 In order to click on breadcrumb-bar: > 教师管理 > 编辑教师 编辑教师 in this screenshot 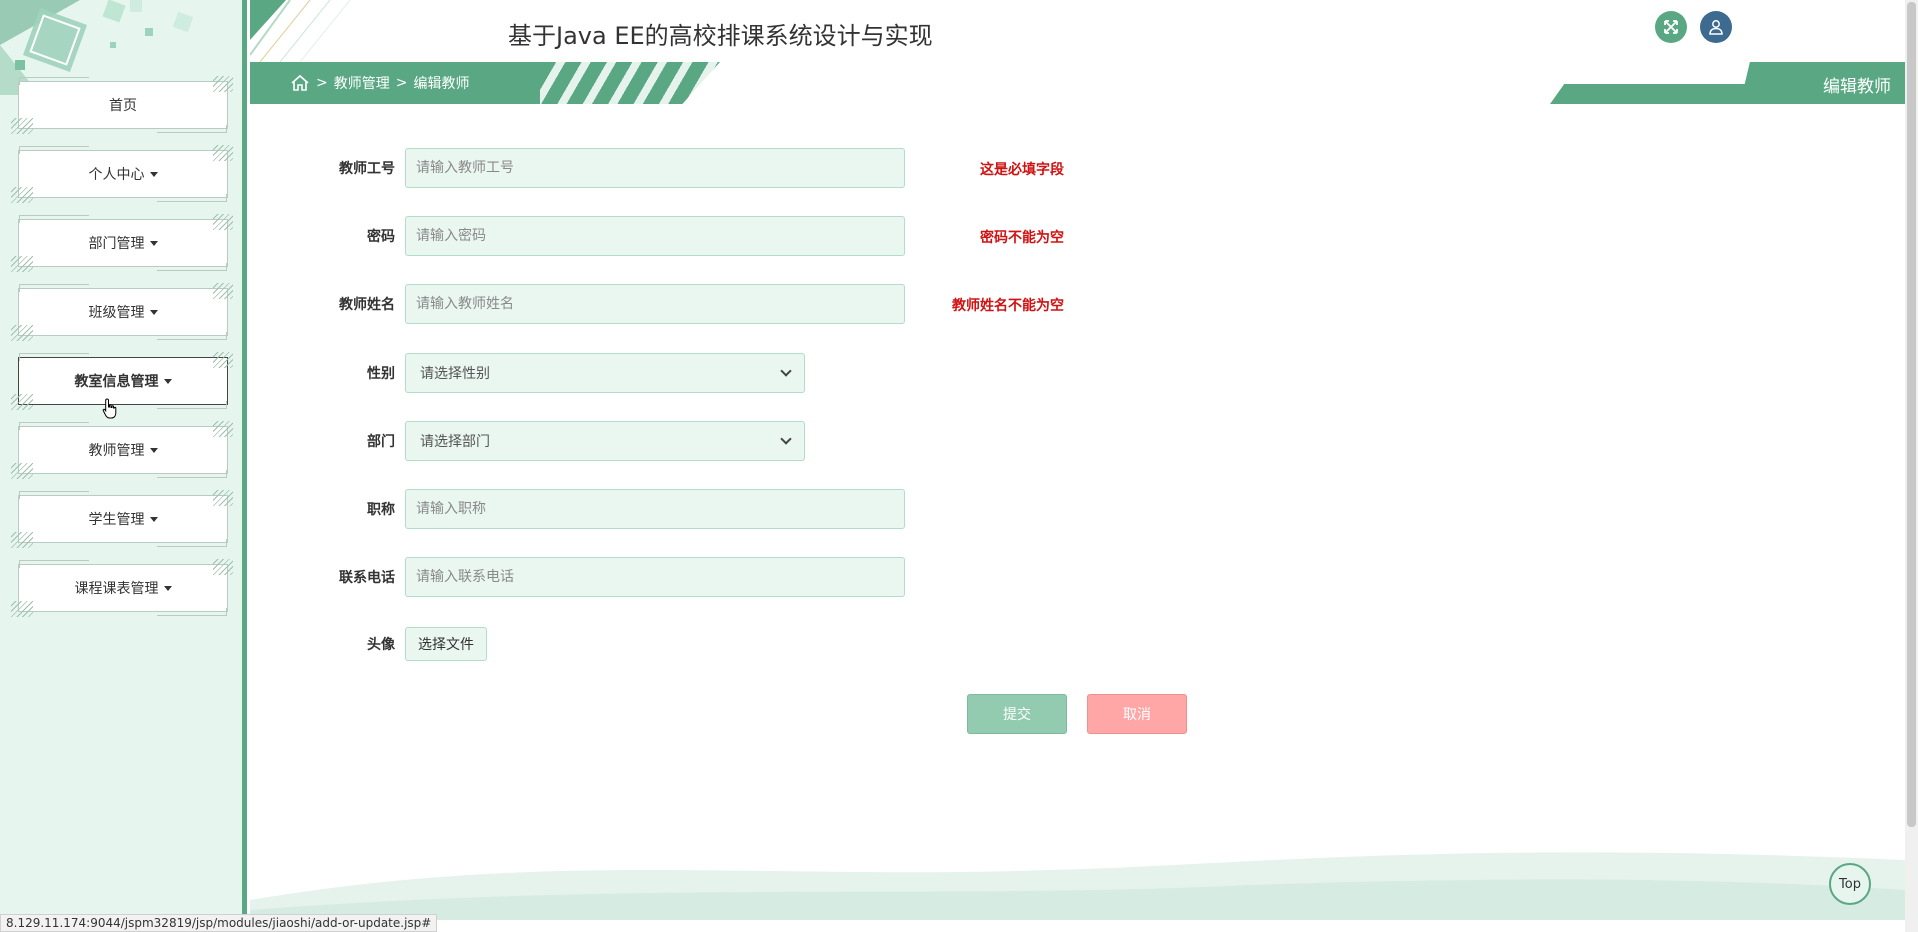, I will do `click(1077, 83)`.